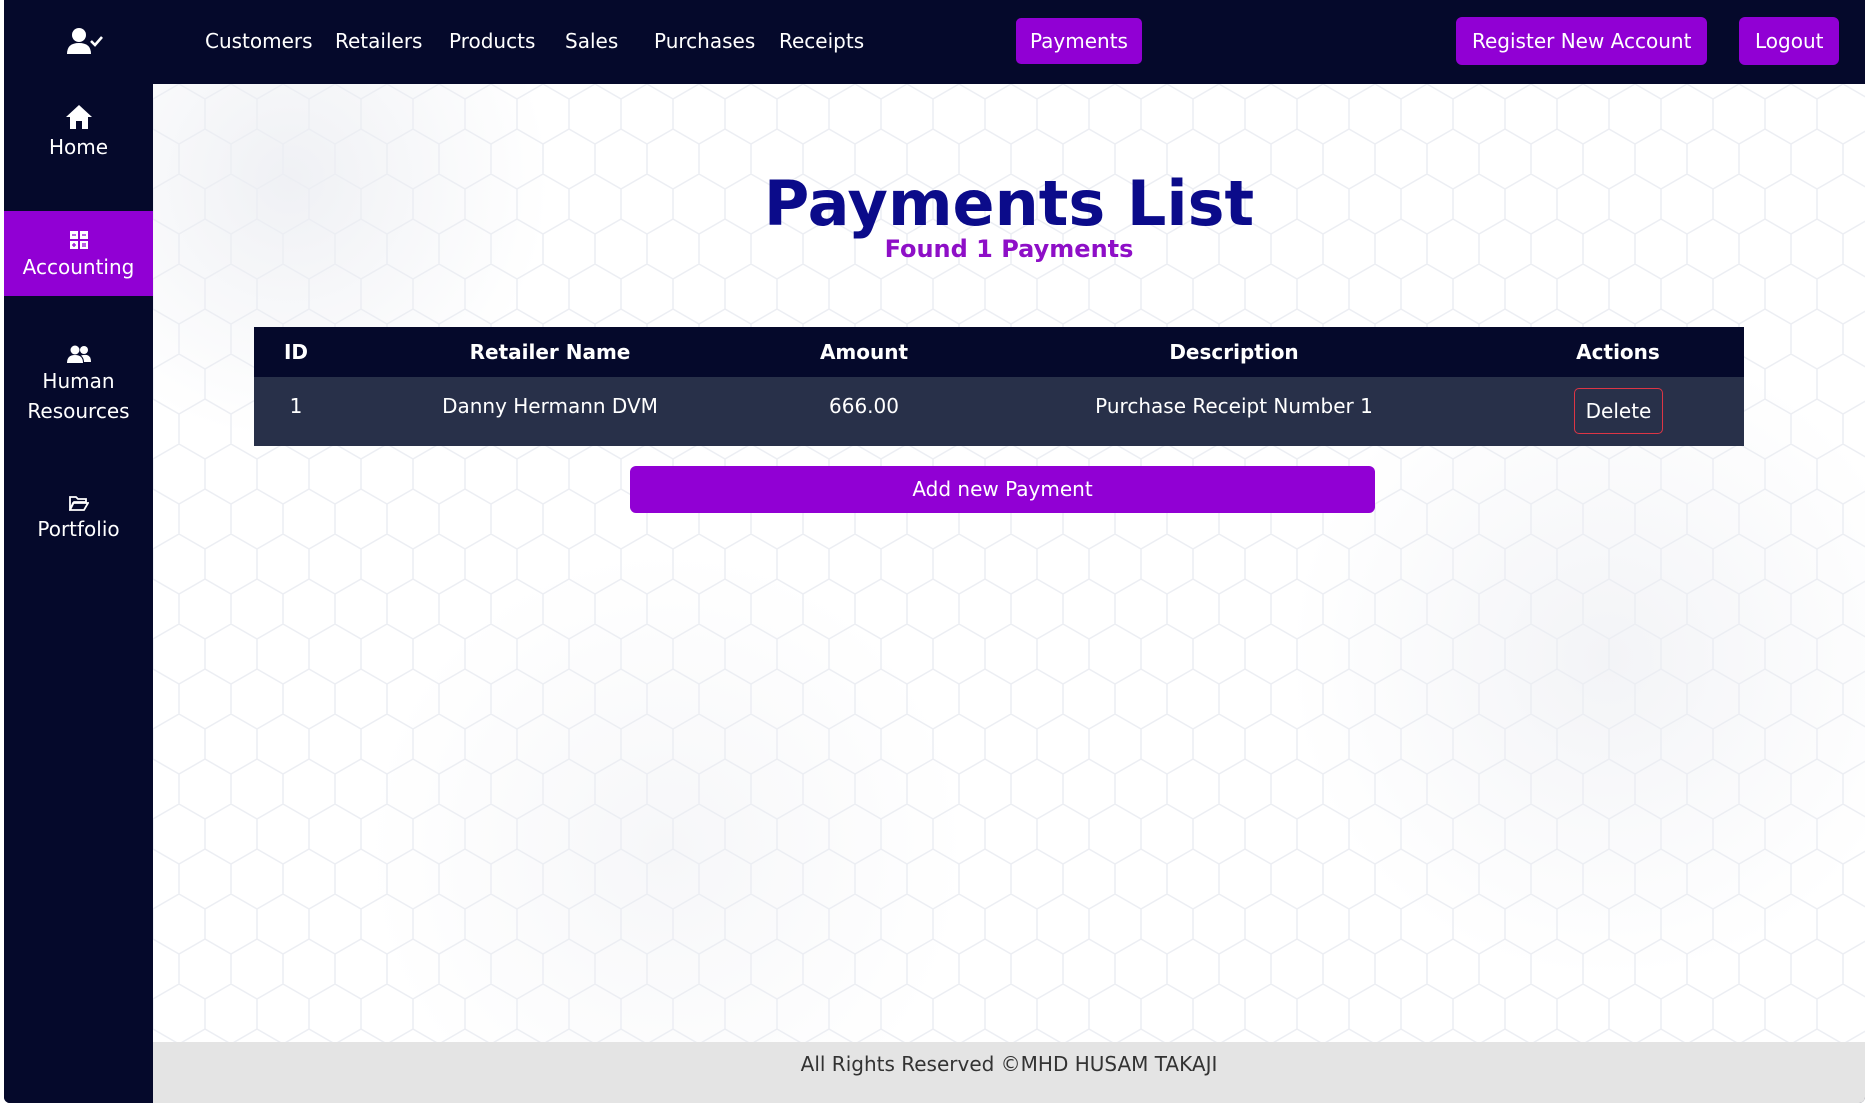 The height and width of the screenshot is (1105, 1869). I want to click on delete-button: Delete, so click(1618, 411).